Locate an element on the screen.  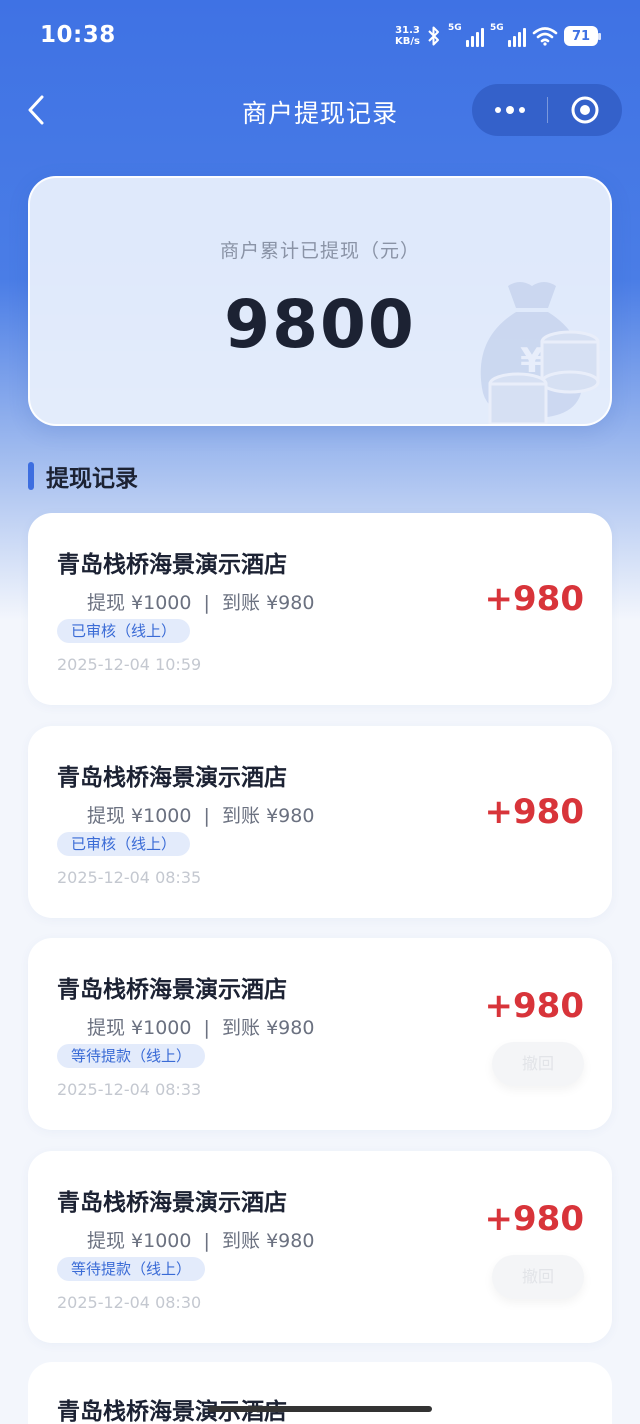
signal-icon-1: 5G is located at coordinates (466, 35).